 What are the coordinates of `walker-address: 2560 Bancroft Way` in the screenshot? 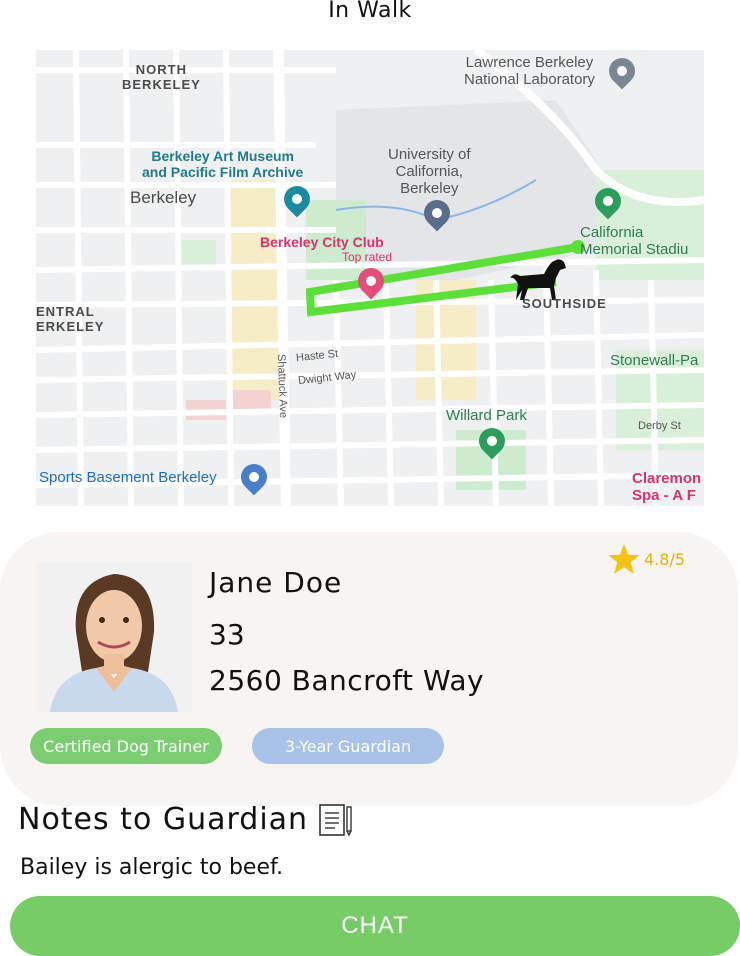 It's located at (347, 680).